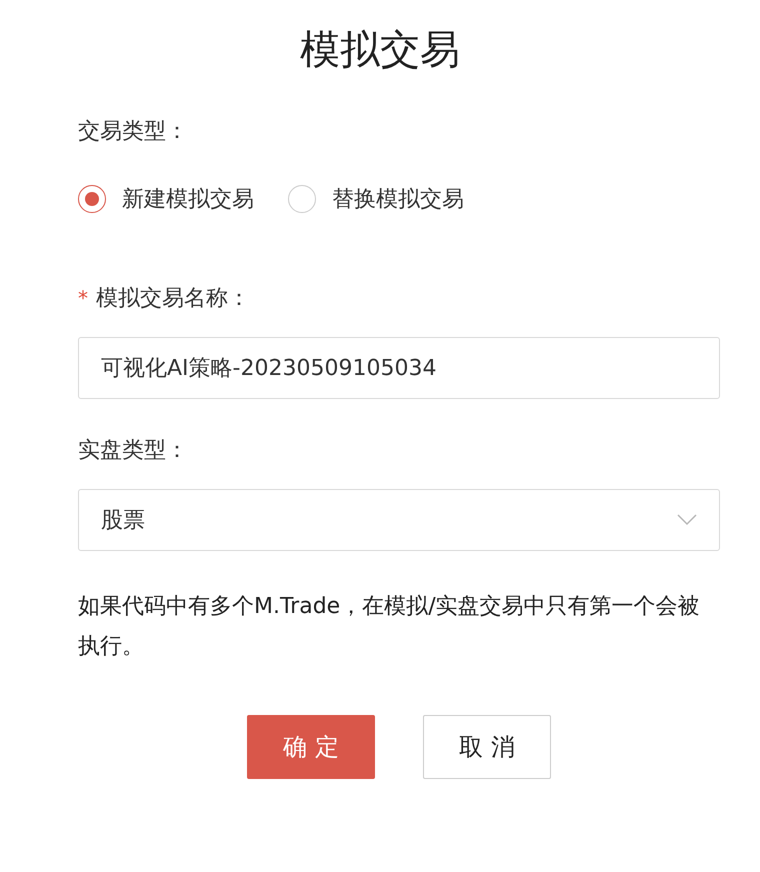 This screenshot has width=760, height=872. Describe the element at coordinates (173, 298) in the screenshot. I see `field-label: 模拟交易名称：` at that location.